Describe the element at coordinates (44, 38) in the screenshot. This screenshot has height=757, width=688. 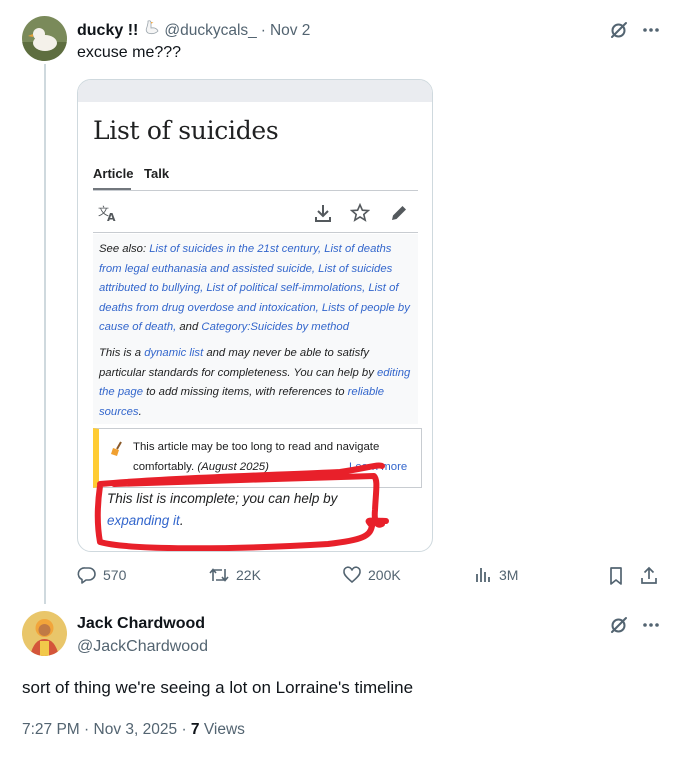
I see `avatar-ducky` at that location.